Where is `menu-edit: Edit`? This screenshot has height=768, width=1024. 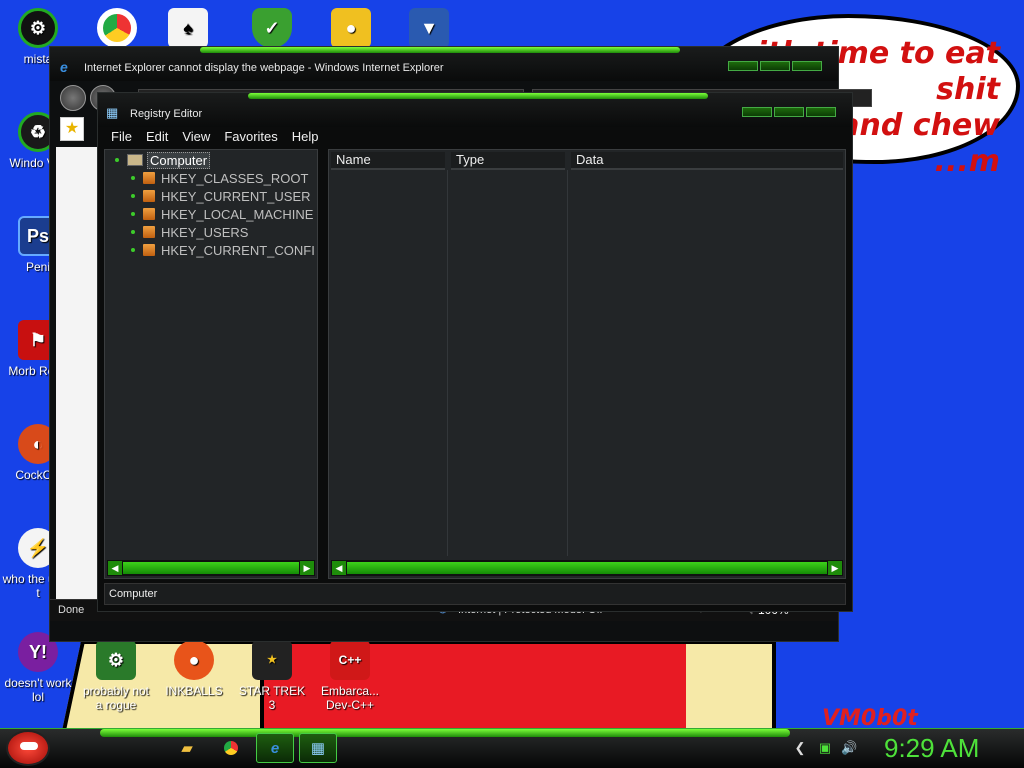 menu-edit: Edit is located at coordinates (157, 137).